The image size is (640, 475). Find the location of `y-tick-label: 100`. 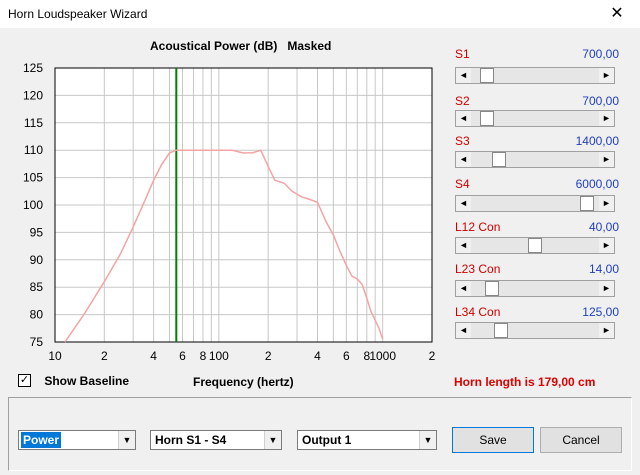

y-tick-label: 100 is located at coordinates (33, 205).